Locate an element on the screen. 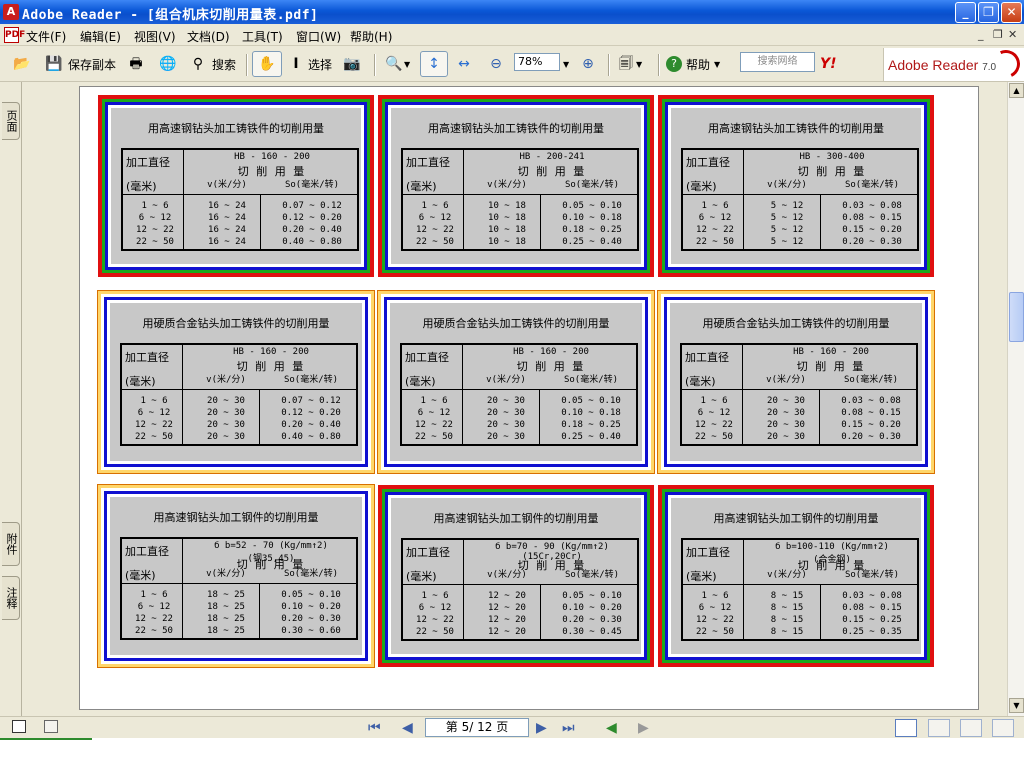  zoom-dropdown-button: ▼ is located at coordinates (566, 64).